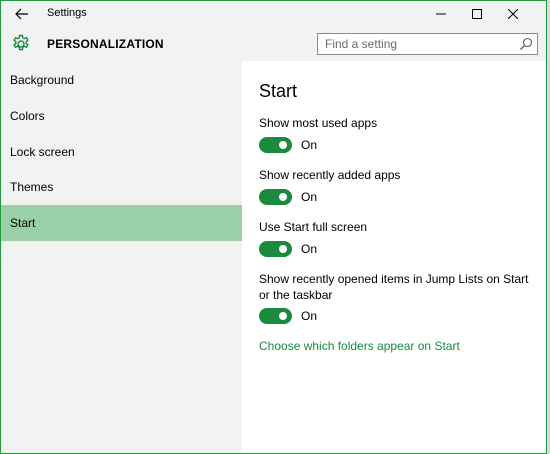 The image size is (550, 454). What do you see at coordinates (526, 44) in the screenshot?
I see `search-icon` at bounding box center [526, 44].